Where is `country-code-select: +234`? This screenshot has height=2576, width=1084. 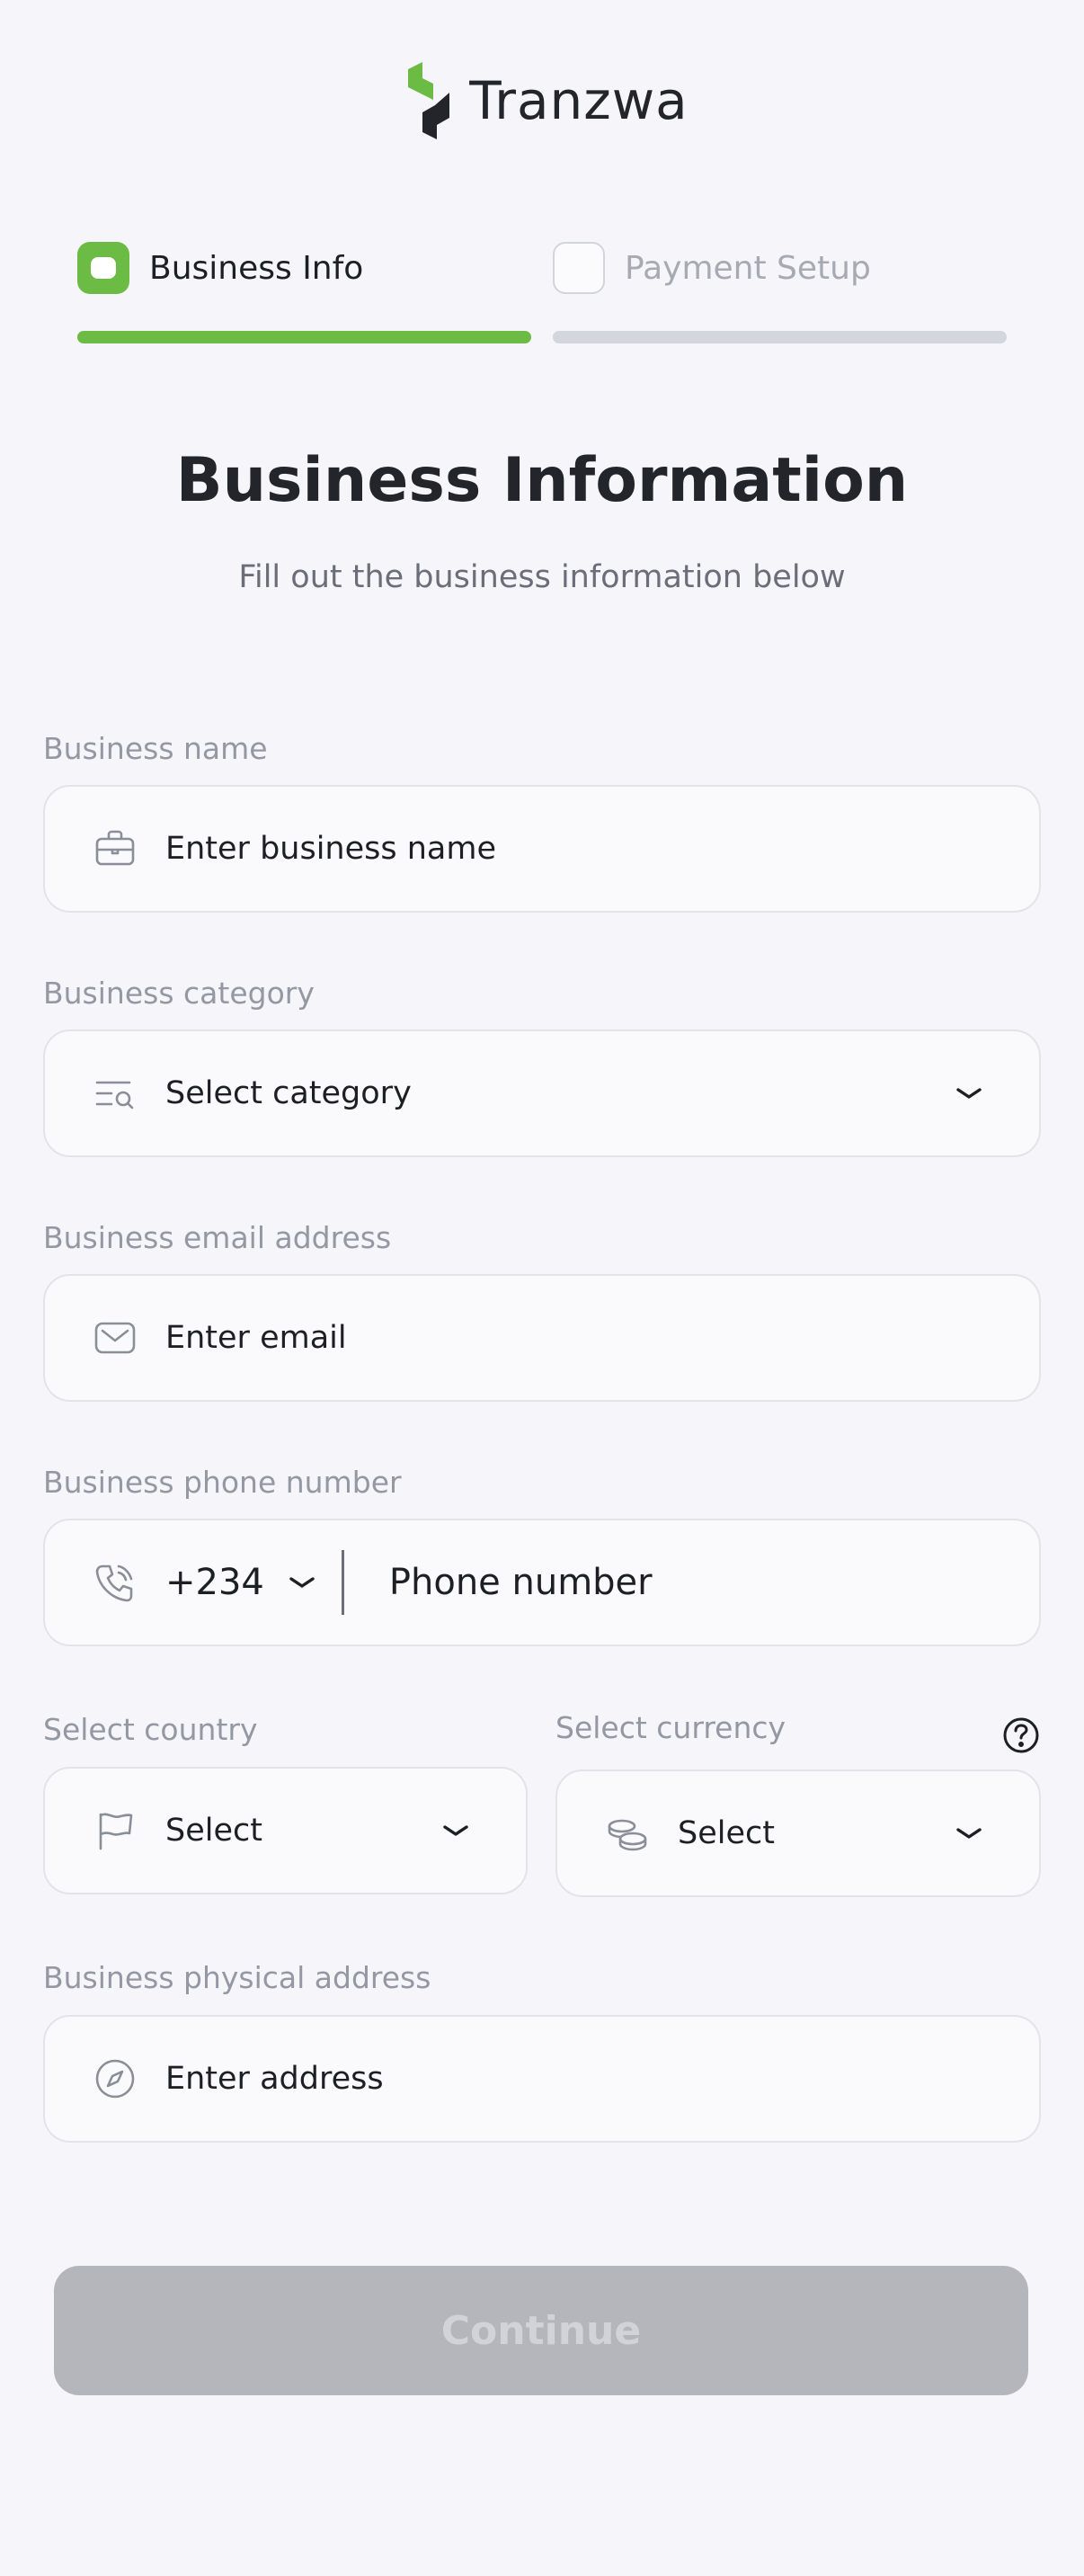
country-code-select: +234 is located at coordinates (214, 1583).